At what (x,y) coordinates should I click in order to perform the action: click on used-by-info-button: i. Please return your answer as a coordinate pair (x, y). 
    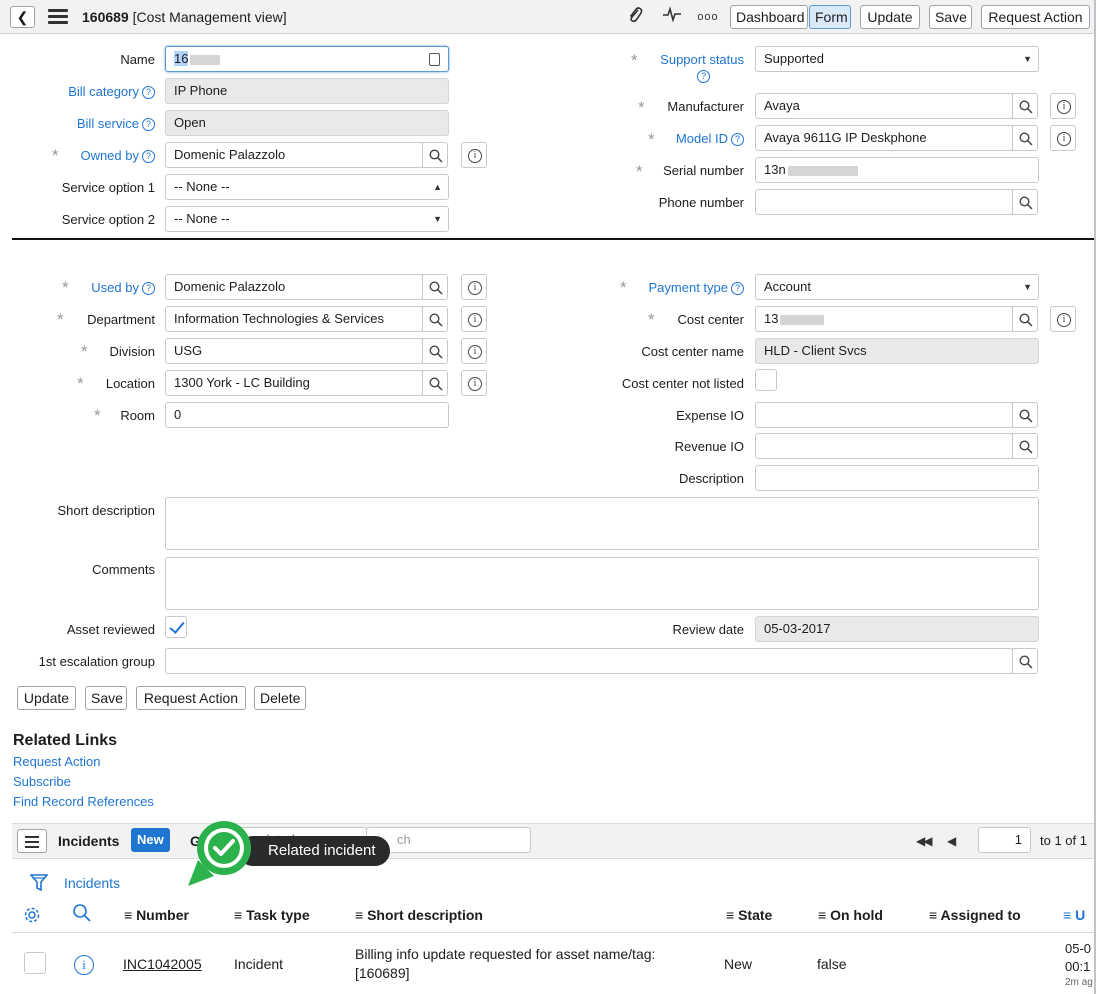
    Looking at the image, I should click on (474, 287).